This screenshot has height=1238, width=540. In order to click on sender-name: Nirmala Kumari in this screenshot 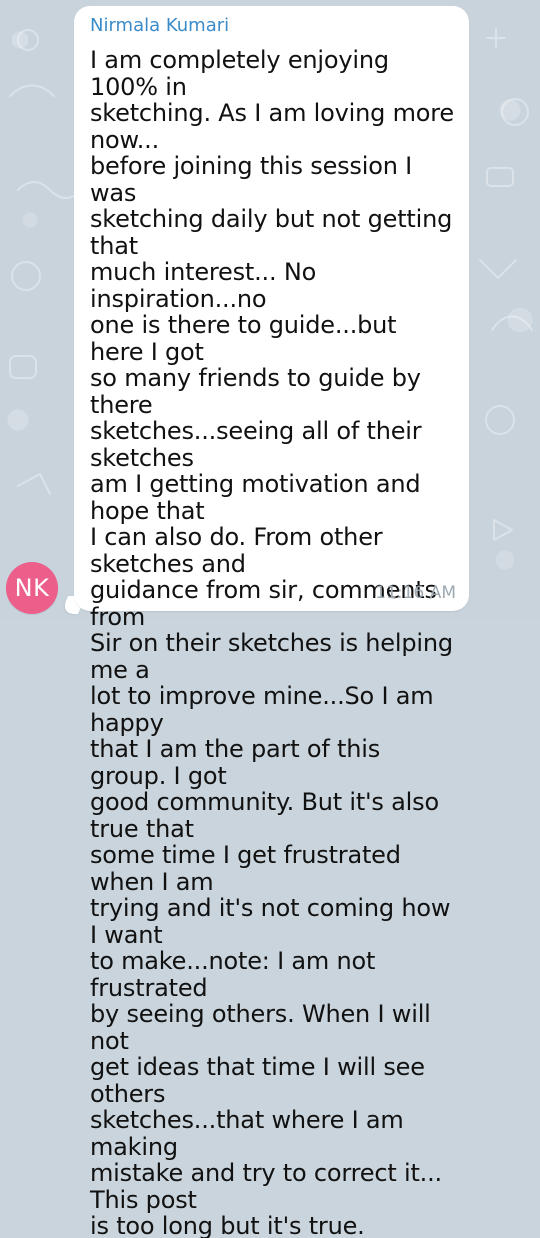, I will do `click(271, 26)`.